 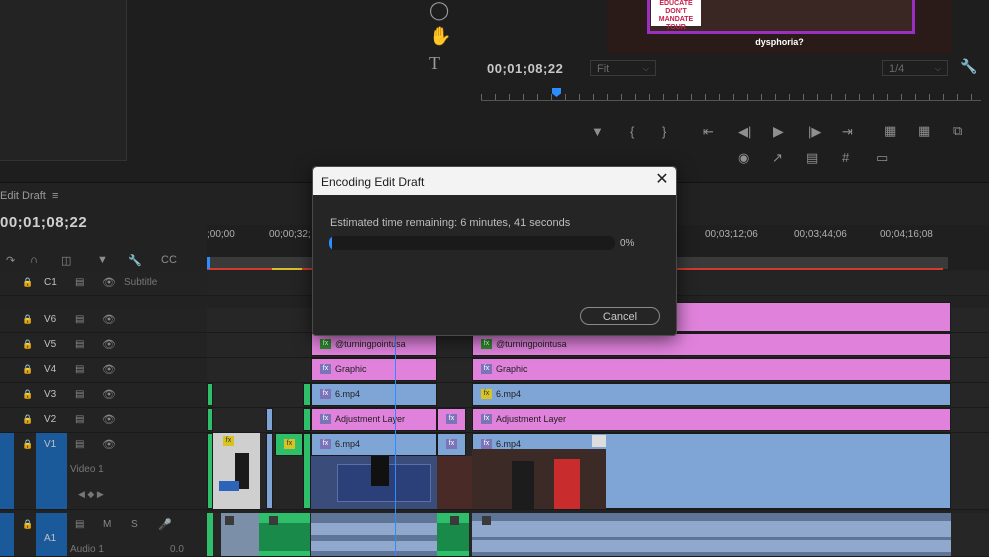 What do you see at coordinates (374, 419) in the screenshot?
I see `clip-v2-left: fx Adjustment Layer` at bounding box center [374, 419].